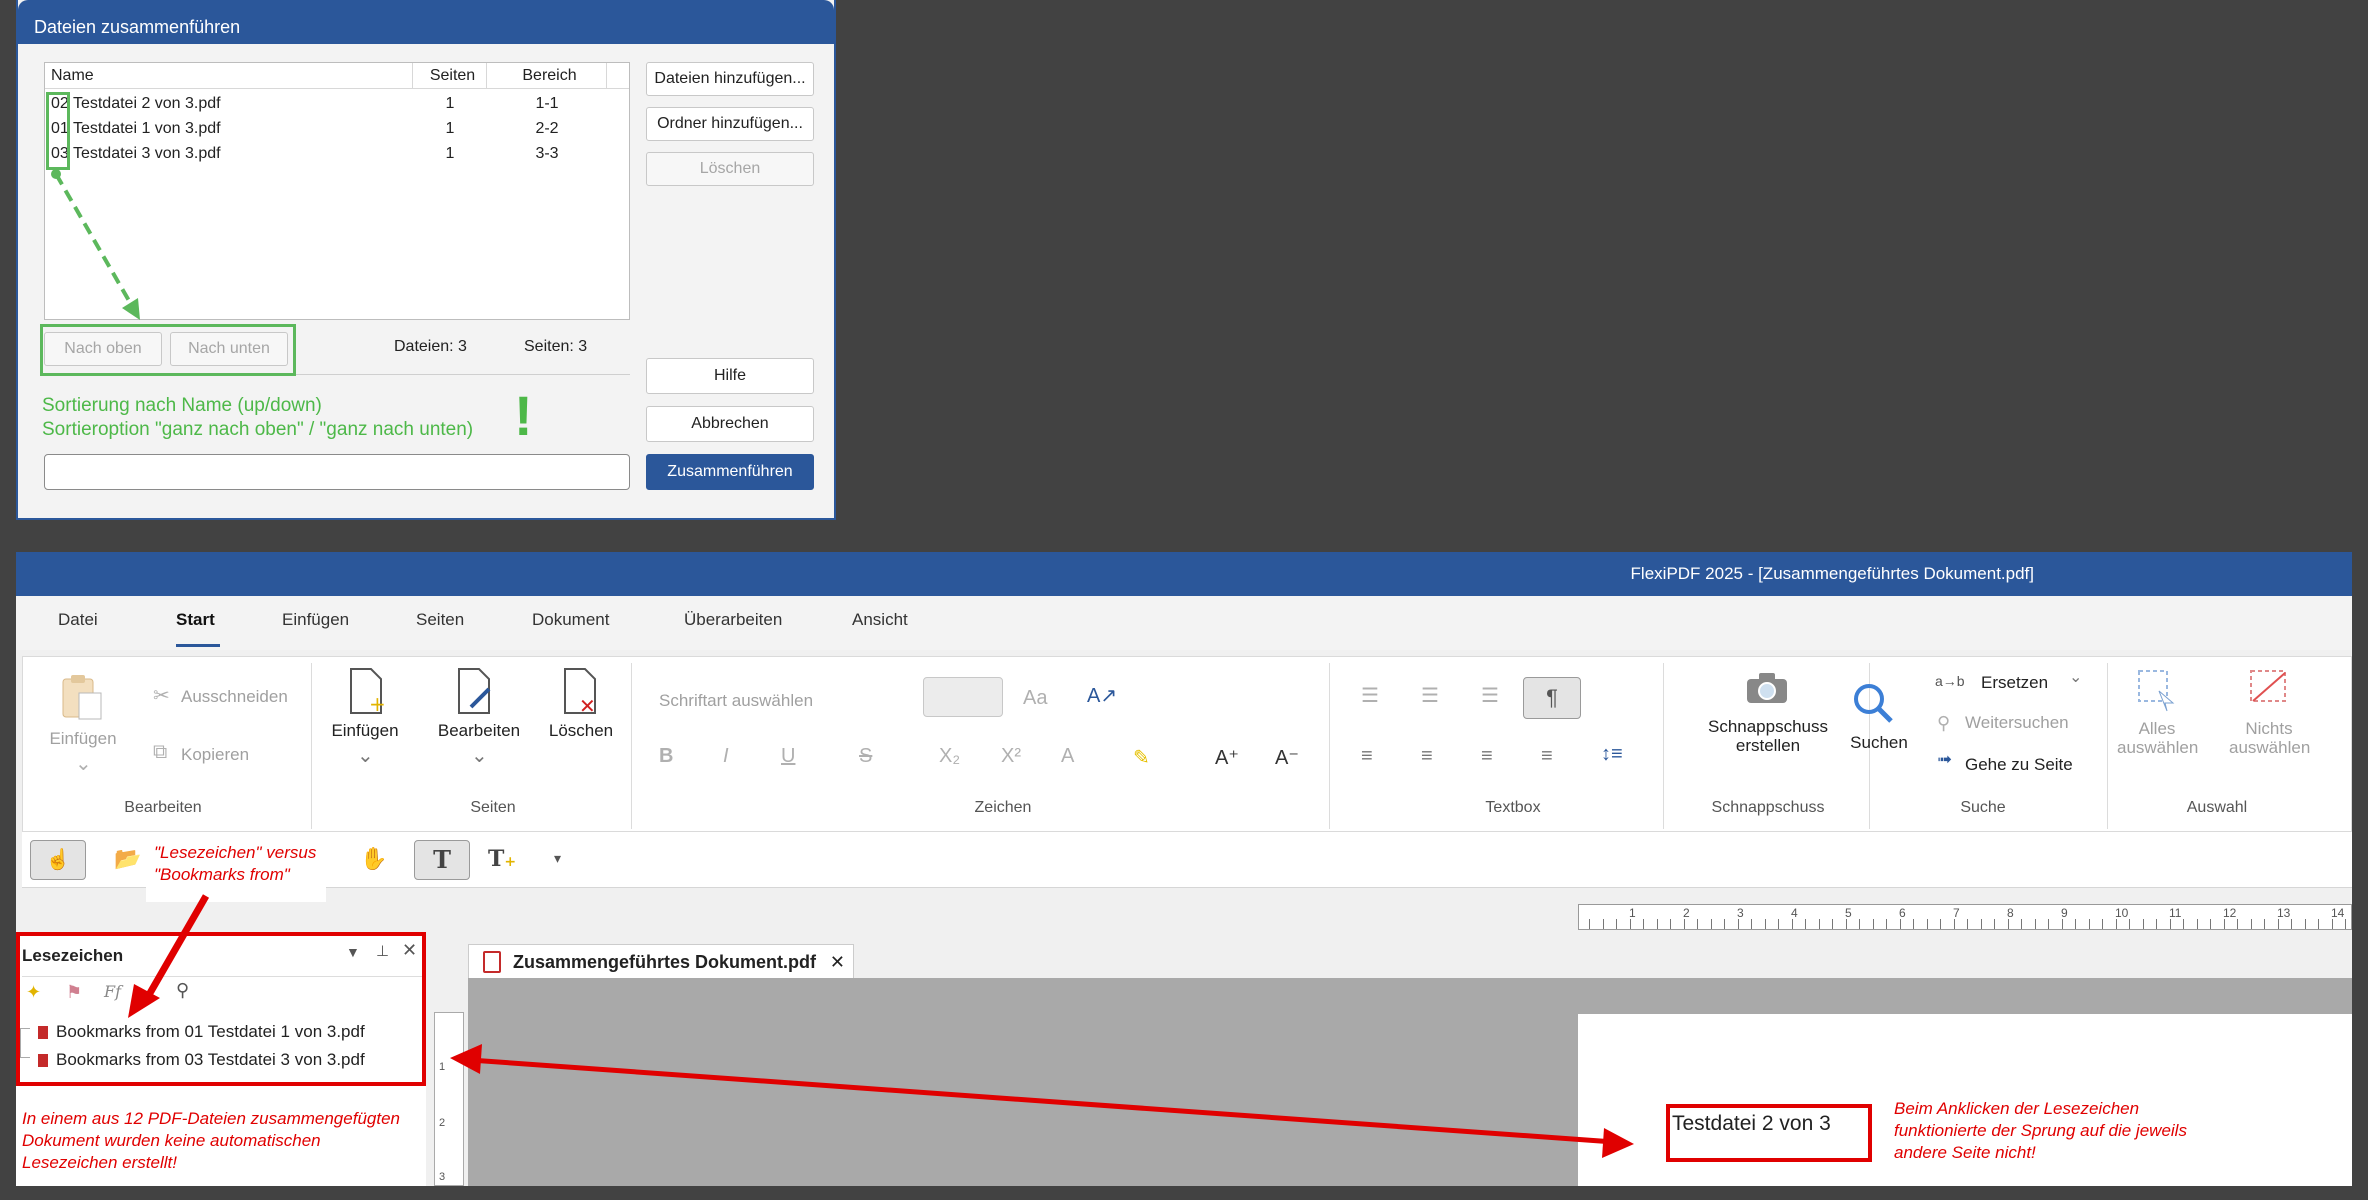 The height and width of the screenshot is (1200, 2368). I want to click on red-arrows, so click(881, 1026).